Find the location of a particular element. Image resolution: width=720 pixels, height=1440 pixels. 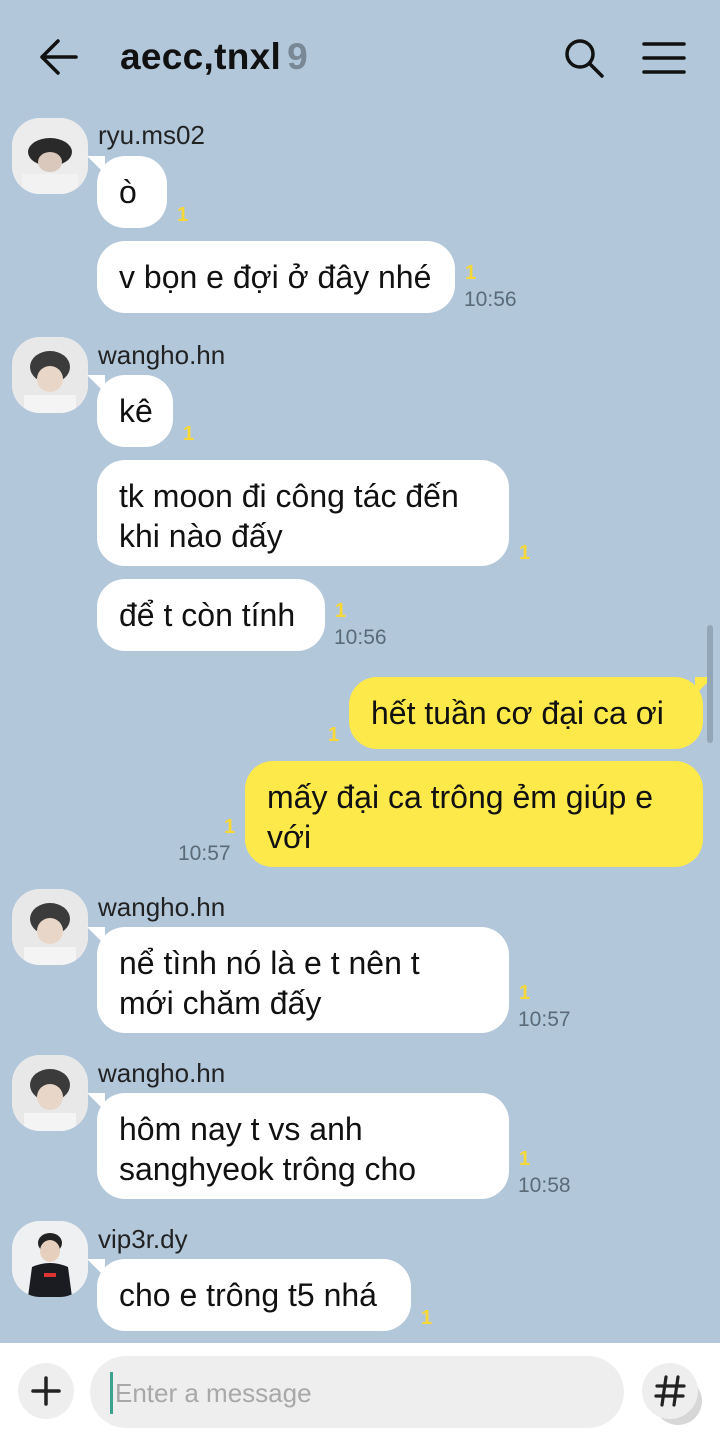

message-bubble: nể tình nó là e t nên t mới chăm đấy is located at coordinates (298, 980).